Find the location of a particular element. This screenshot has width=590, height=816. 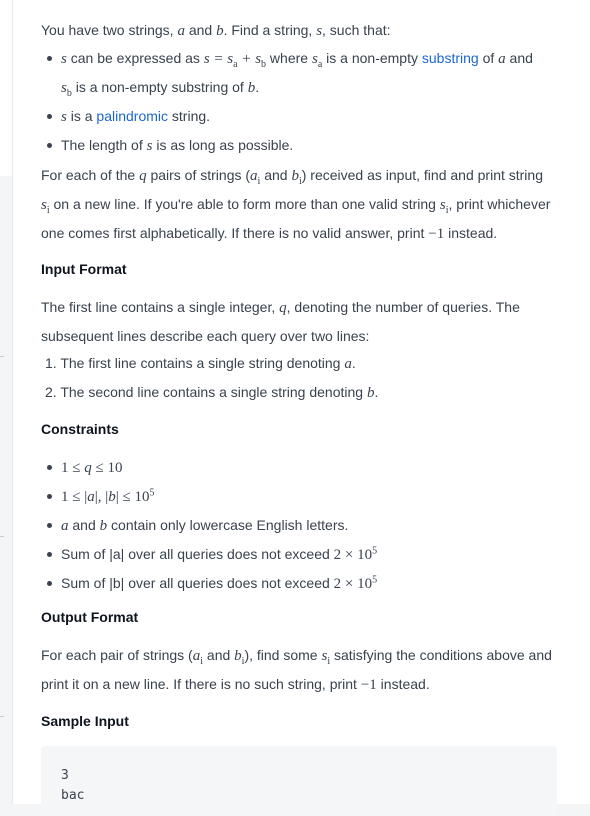

code-line: bac is located at coordinates (73, 795).